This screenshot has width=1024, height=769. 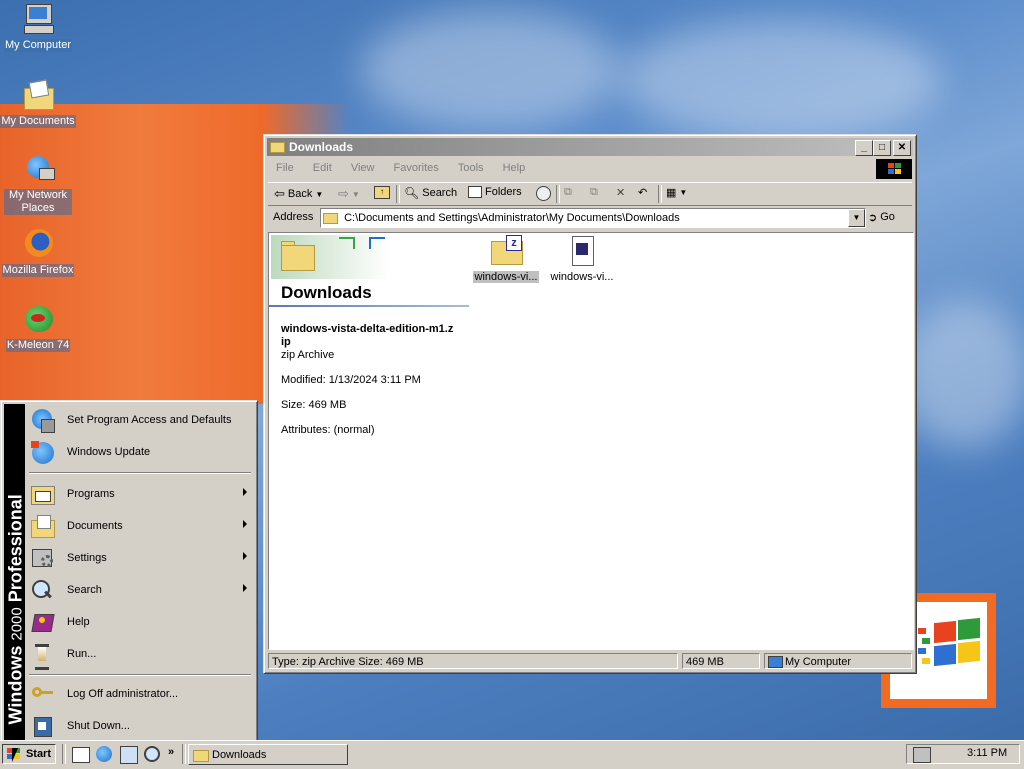 I want to click on start-label: Start, so click(x=38, y=754).